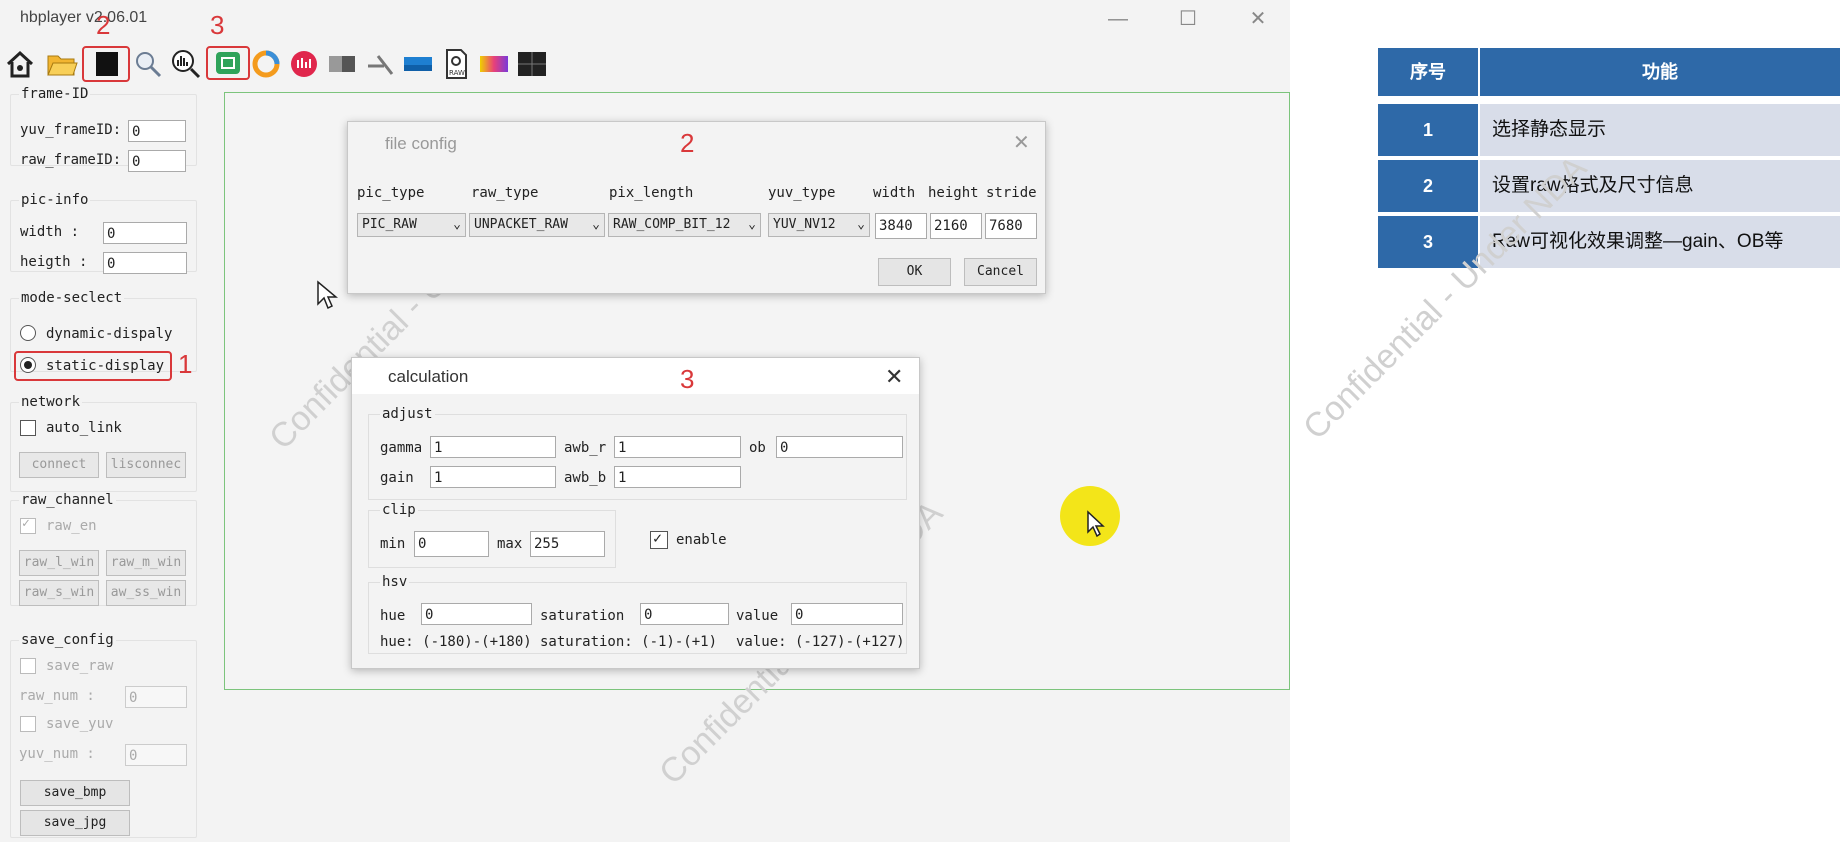  Describe the element at coordinates (156, 697) in the screenshot. I see `raw-num-input: 0` at that location.